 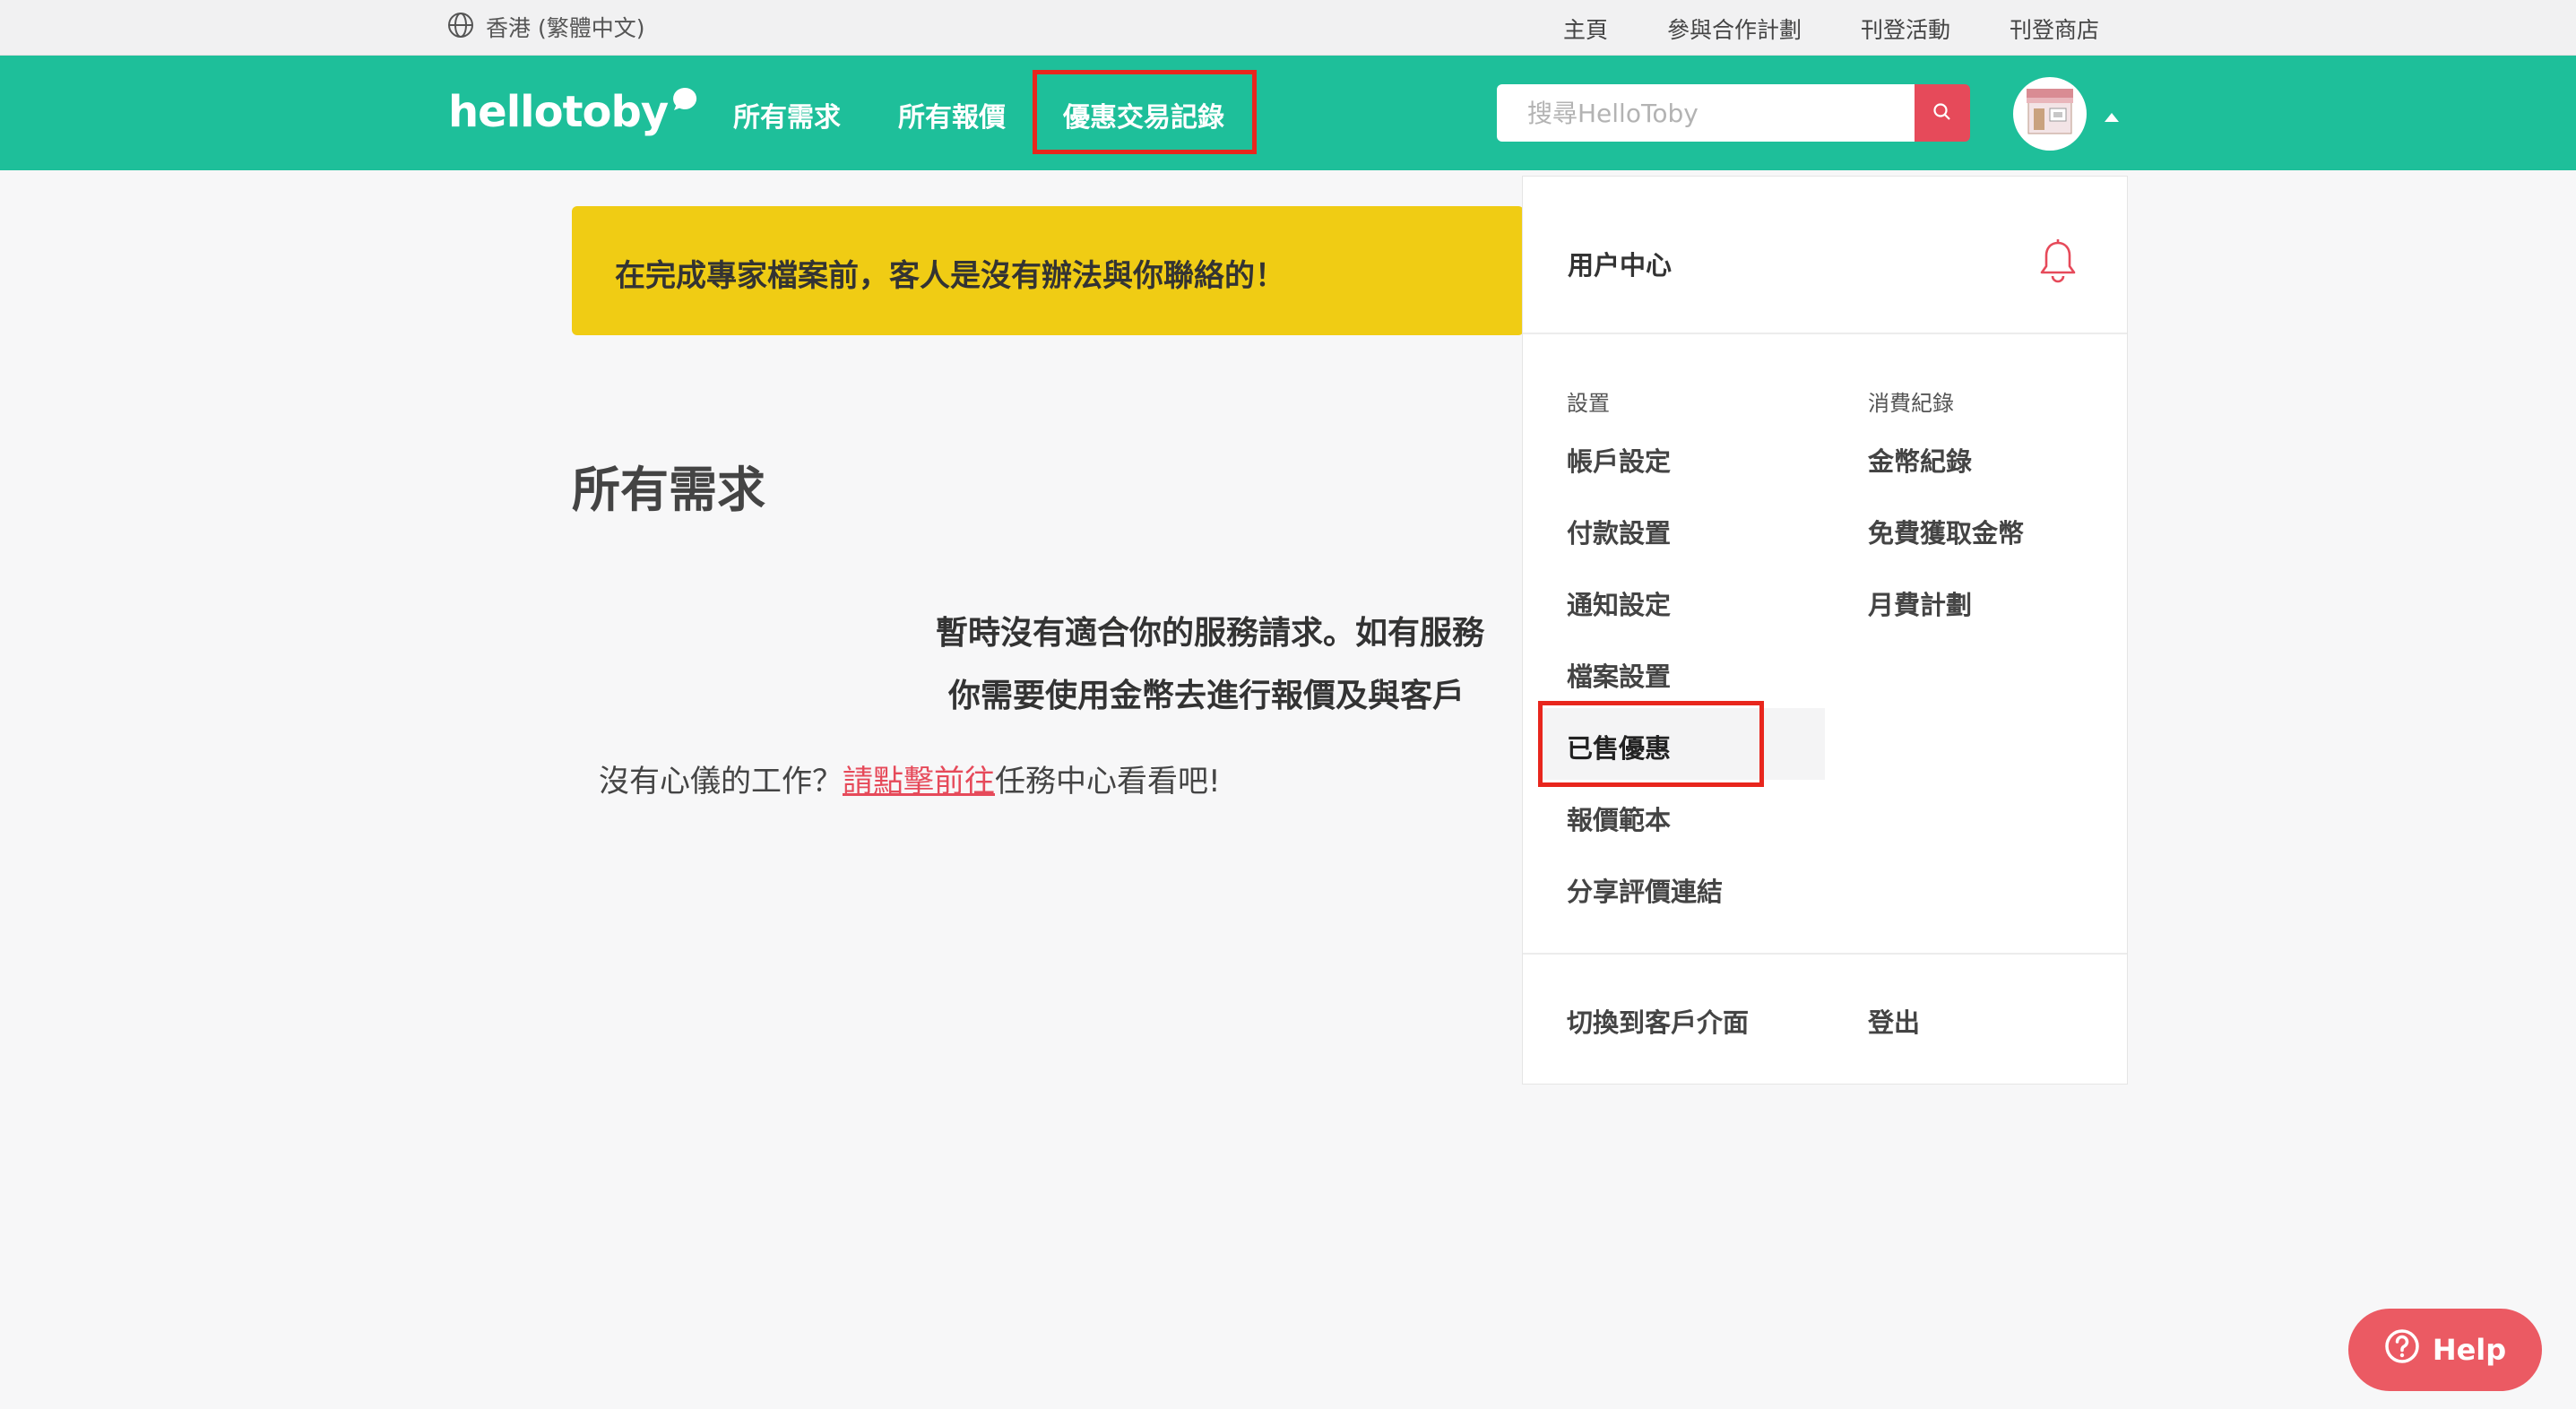 What do you see at coordinates (460, 27) in the screenshot?
I see `globe-icon` at bounding box center [460, 27].